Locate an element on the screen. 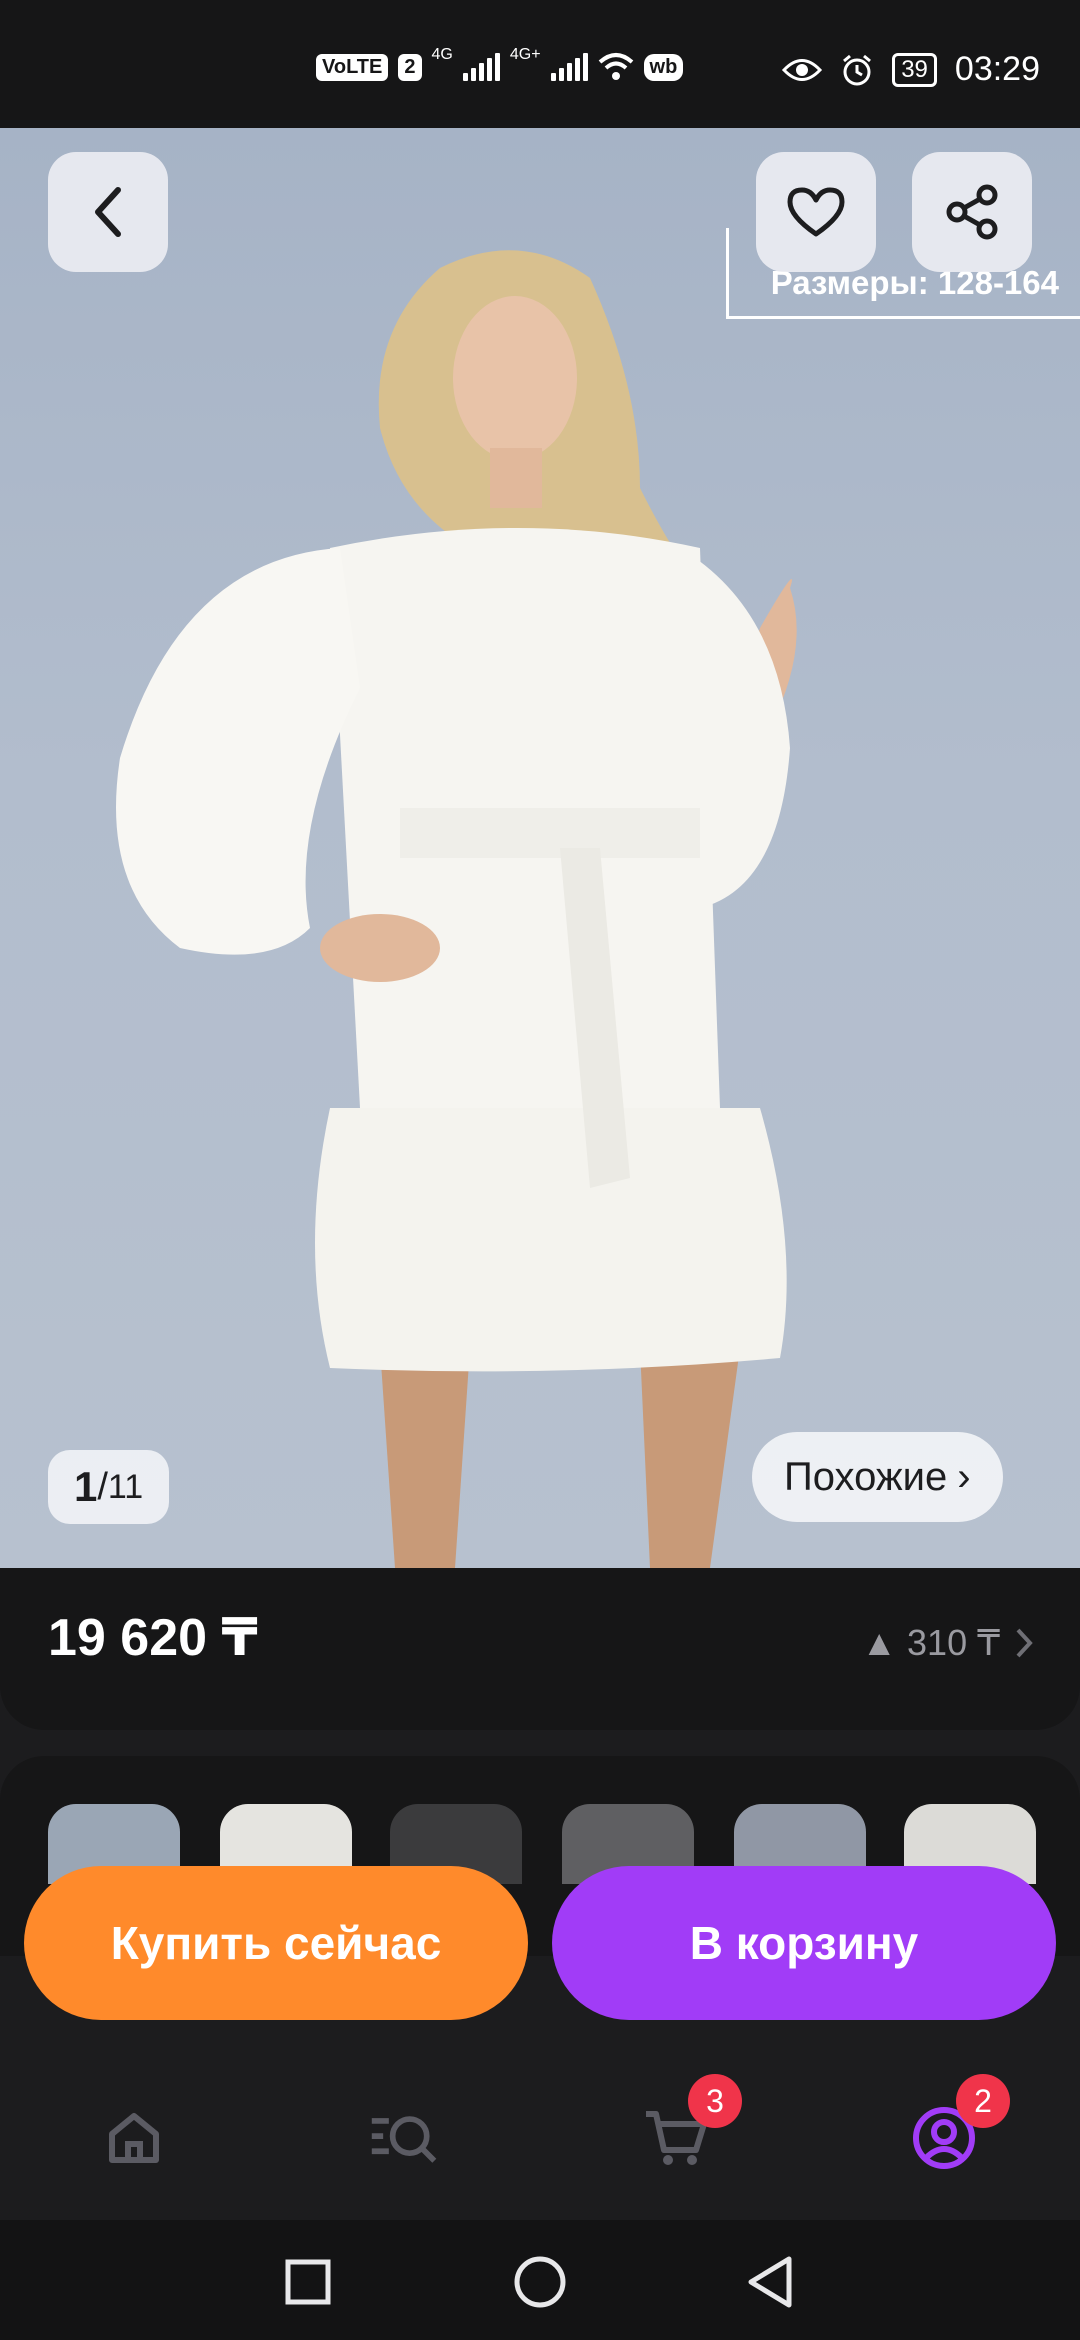 Image resolution: width=1080 pixels, height=2340 pixels. cart-badge: 3 is located at coordinates (715, 2101).